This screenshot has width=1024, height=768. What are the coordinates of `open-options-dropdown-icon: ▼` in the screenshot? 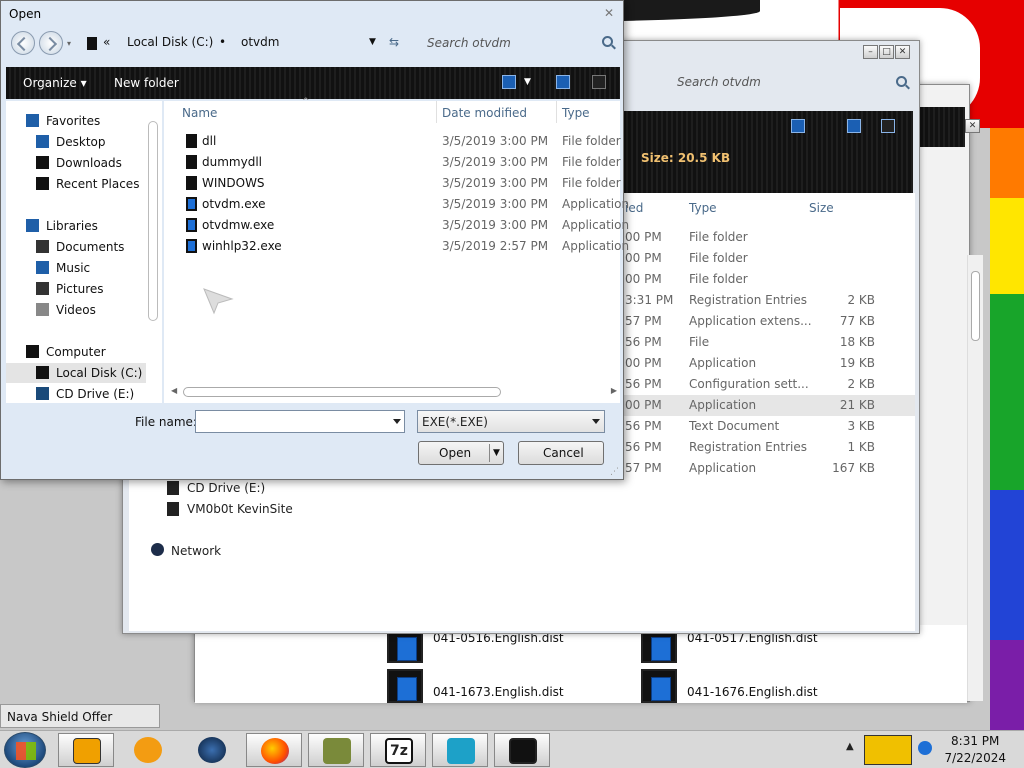 It's located at (496, 453).